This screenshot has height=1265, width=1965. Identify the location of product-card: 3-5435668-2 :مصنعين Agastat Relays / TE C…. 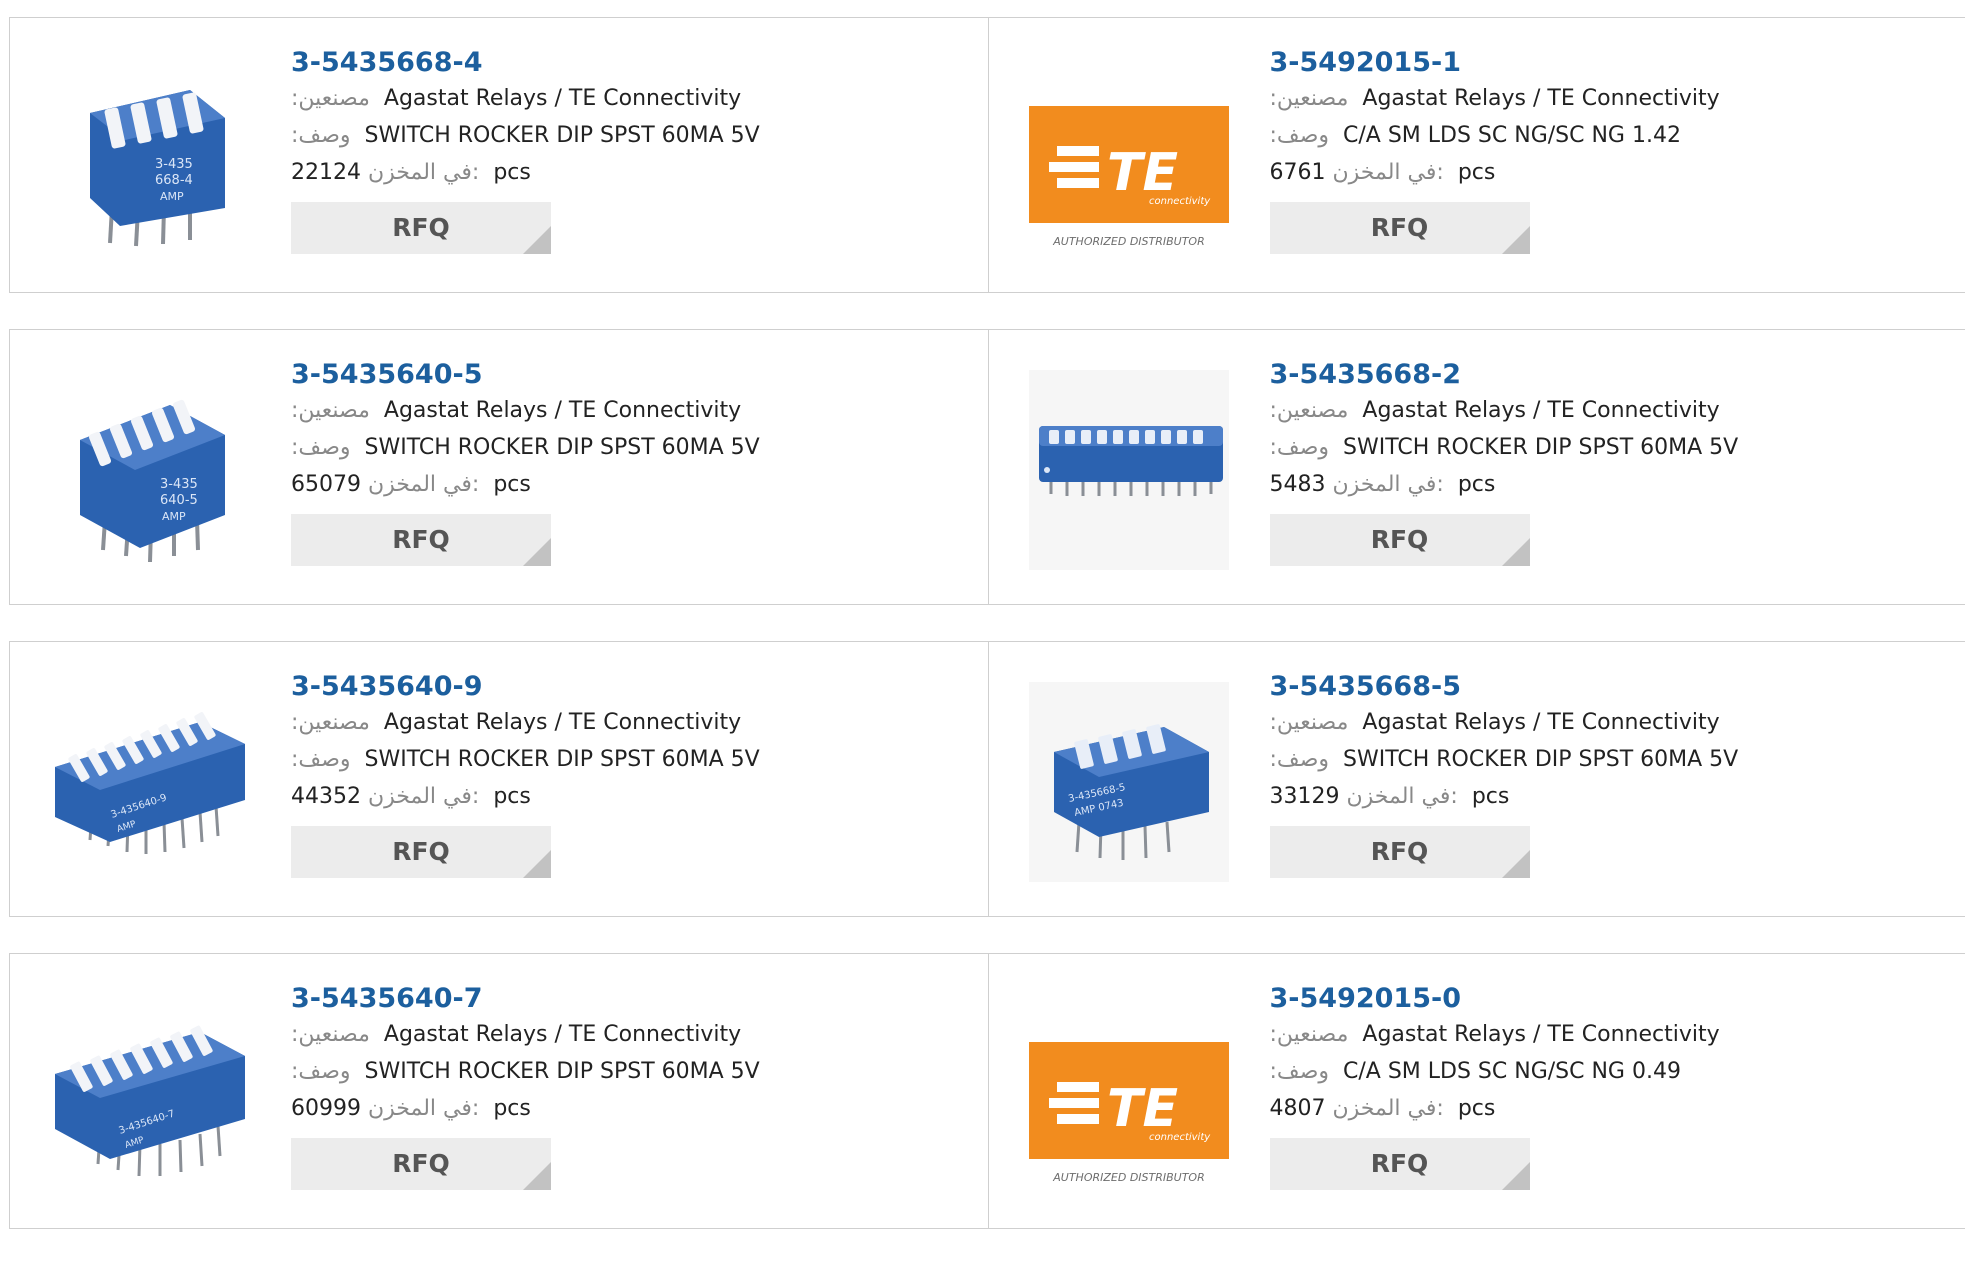
(1476, 467).